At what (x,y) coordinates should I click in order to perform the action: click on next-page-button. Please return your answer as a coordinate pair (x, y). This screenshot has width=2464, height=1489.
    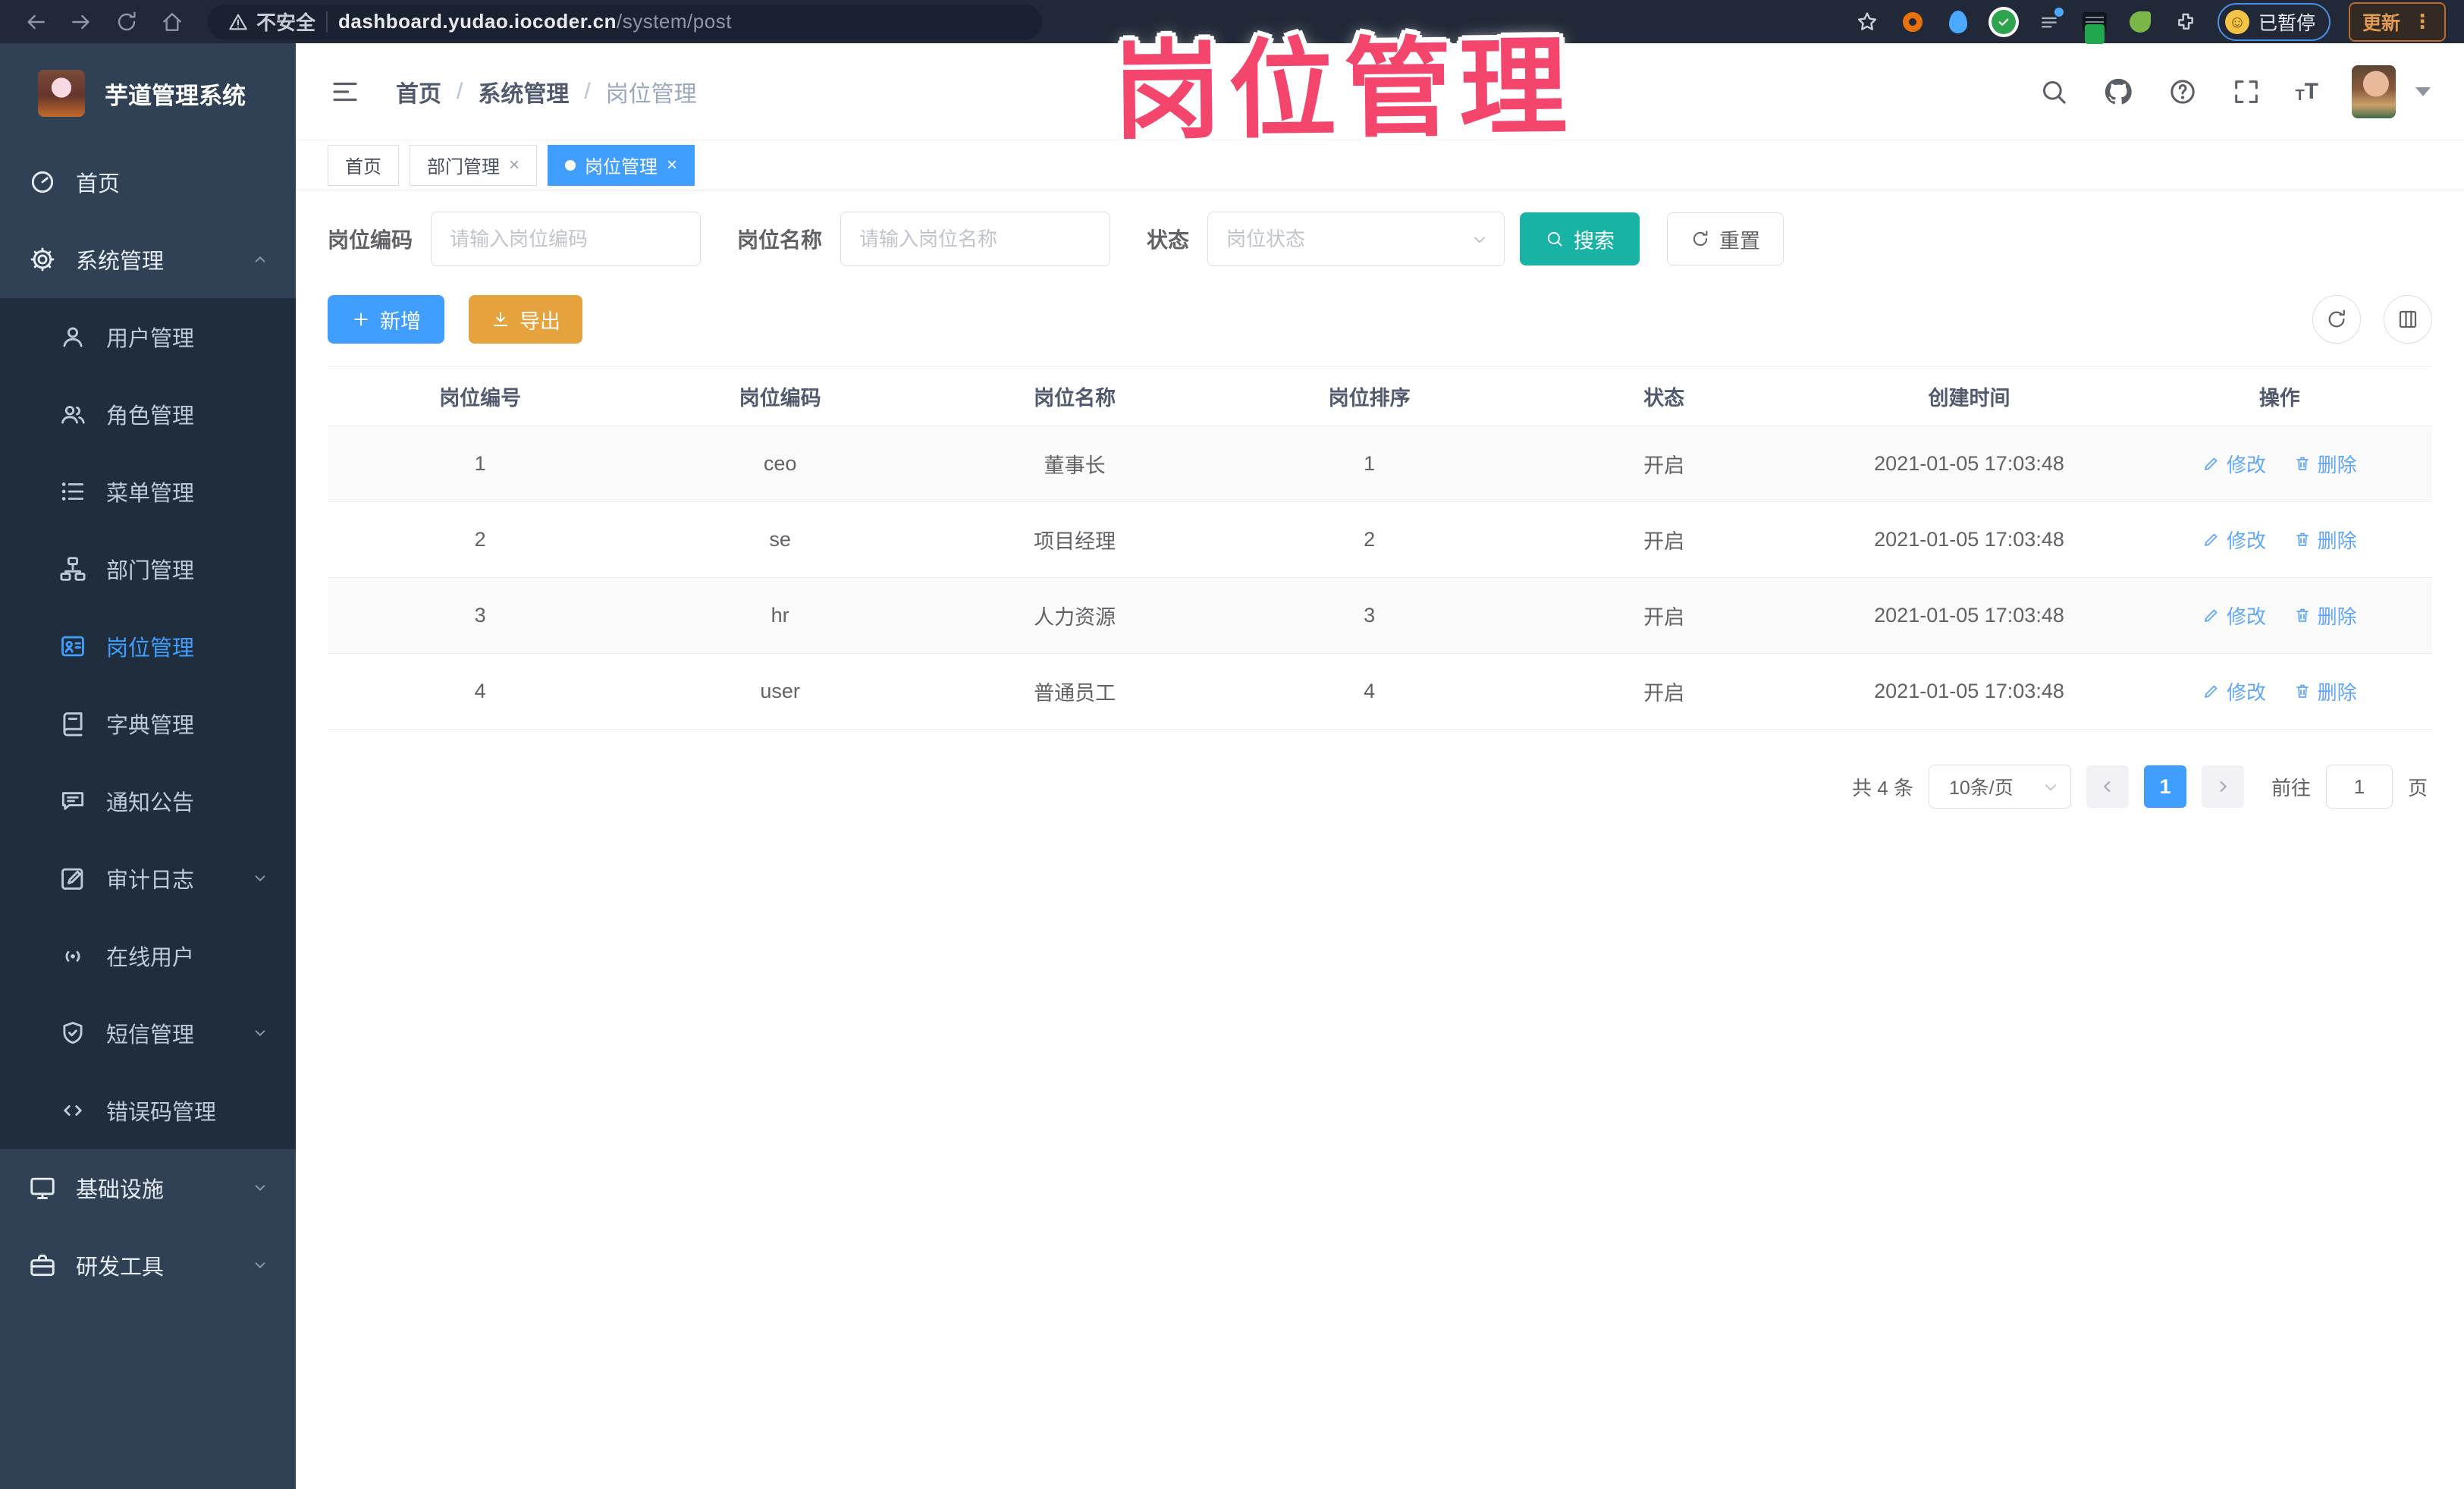
    Looking at the image, I should click on (2223, 786).